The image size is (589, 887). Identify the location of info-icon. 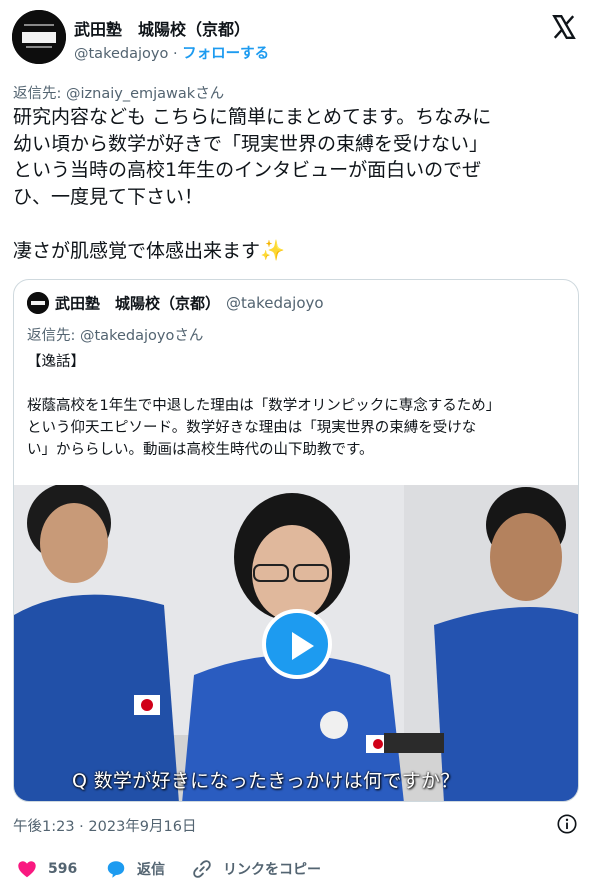
(567, 824).